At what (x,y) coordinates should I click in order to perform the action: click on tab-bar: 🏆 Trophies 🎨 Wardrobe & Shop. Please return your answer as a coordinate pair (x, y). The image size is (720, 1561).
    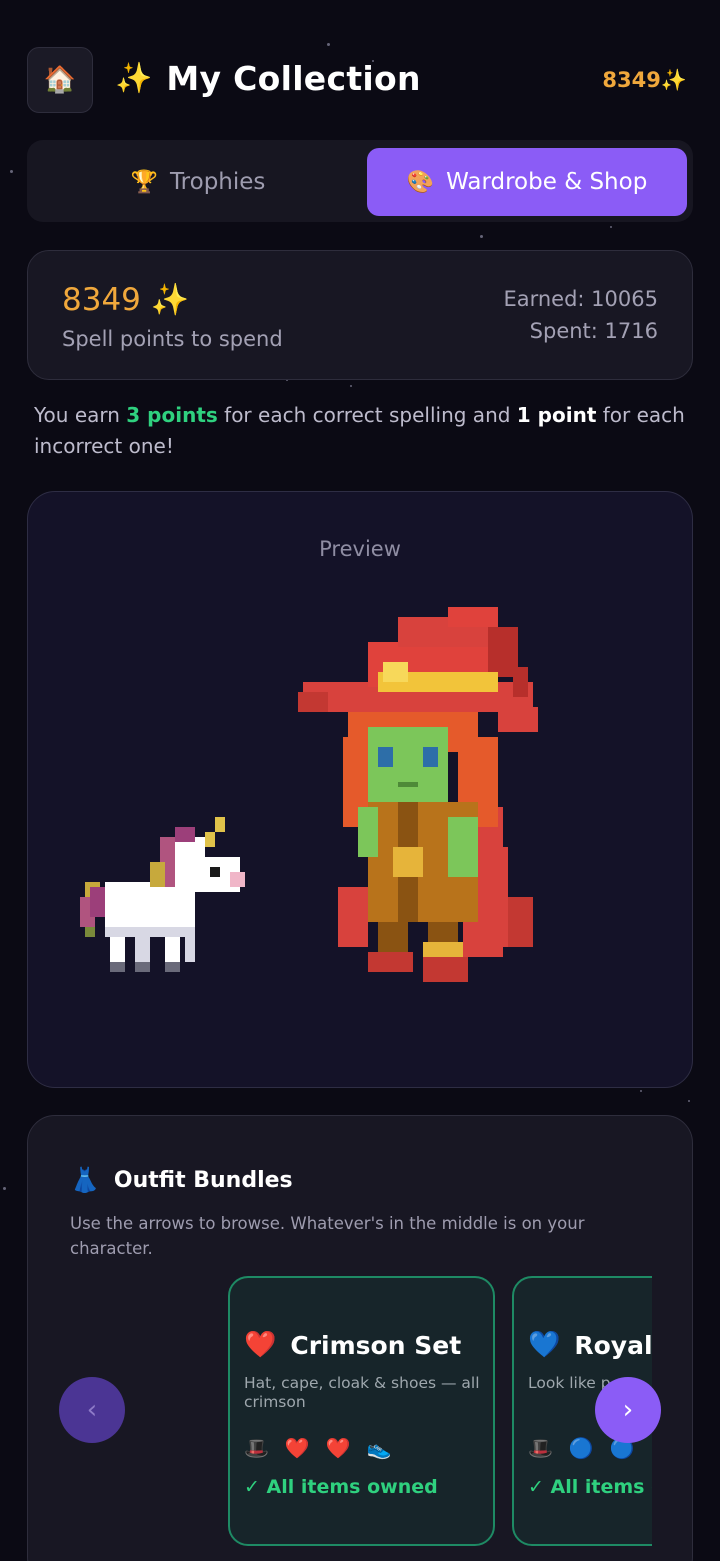
    Looking at the image, I should click on (360, 181).